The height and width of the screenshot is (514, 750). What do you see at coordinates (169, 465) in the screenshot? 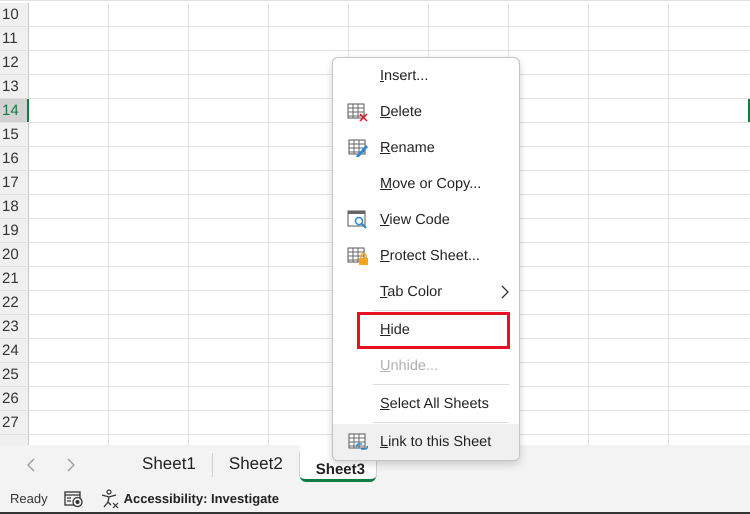
I see `sheet-tab: Sheet1` at bounding box center [169, 465].